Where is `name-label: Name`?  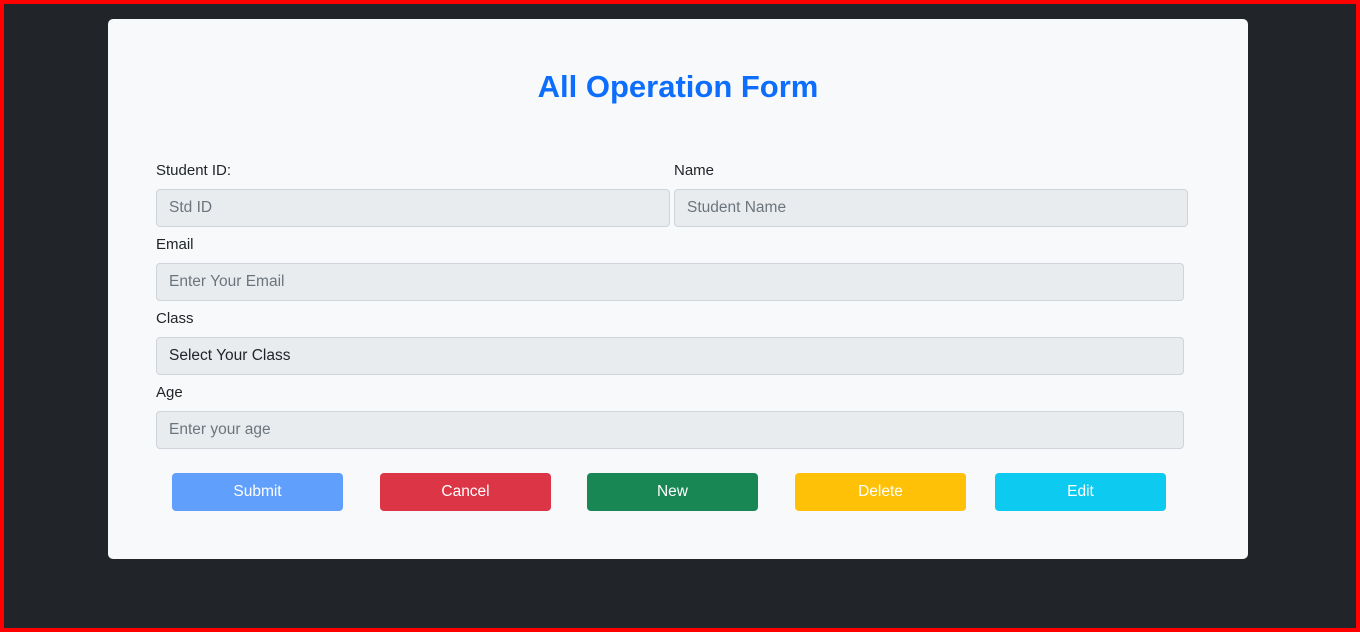
name-label: Name is located at coordinates (694, 170).